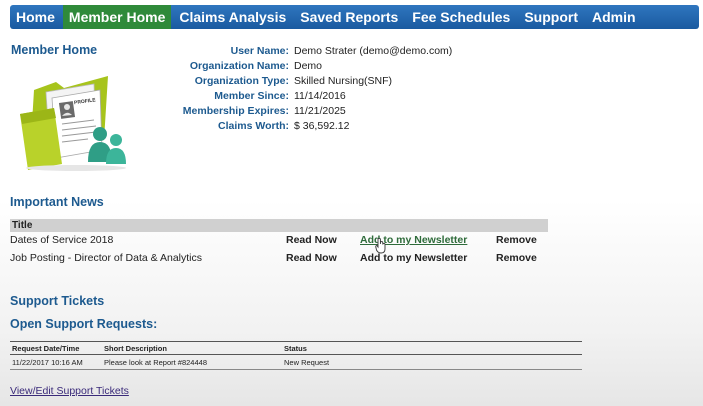  What do you see at coordinates (135, 348) in the screenshot?
I see `column-short-description: Short Description` at bounding box center [135, 348].